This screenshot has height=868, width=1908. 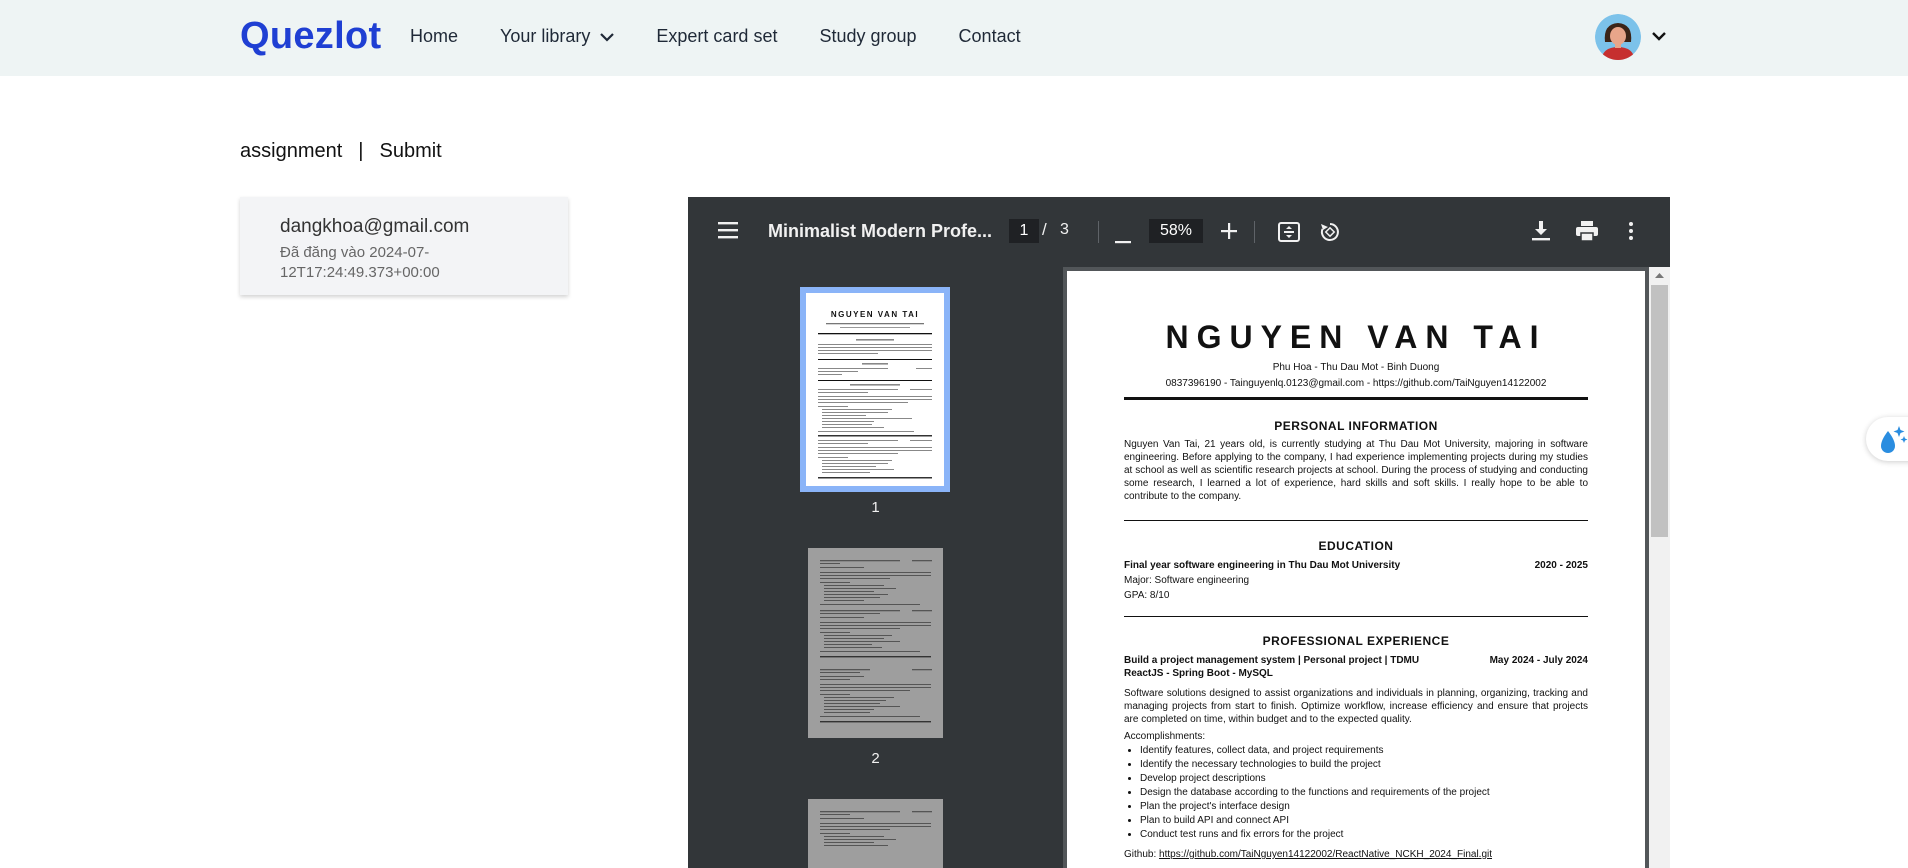 What do you see at coordinates (291, 151) in the screenshot?
I see `breadcrumb-assignment: assignment` at bounding box center [291, 151].